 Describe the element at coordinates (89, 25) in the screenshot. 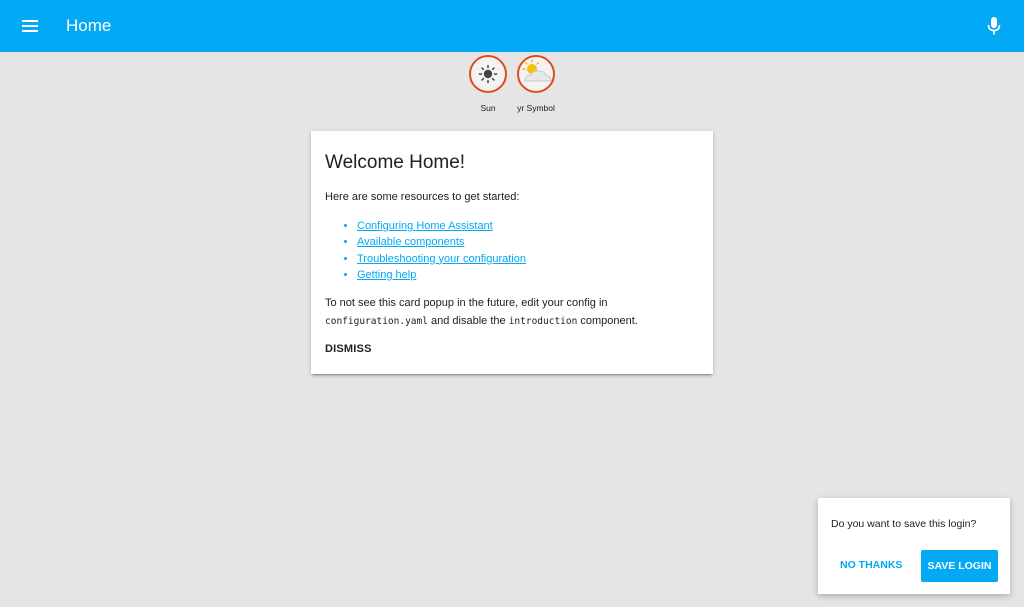

I see `page-title: Home` at that location.